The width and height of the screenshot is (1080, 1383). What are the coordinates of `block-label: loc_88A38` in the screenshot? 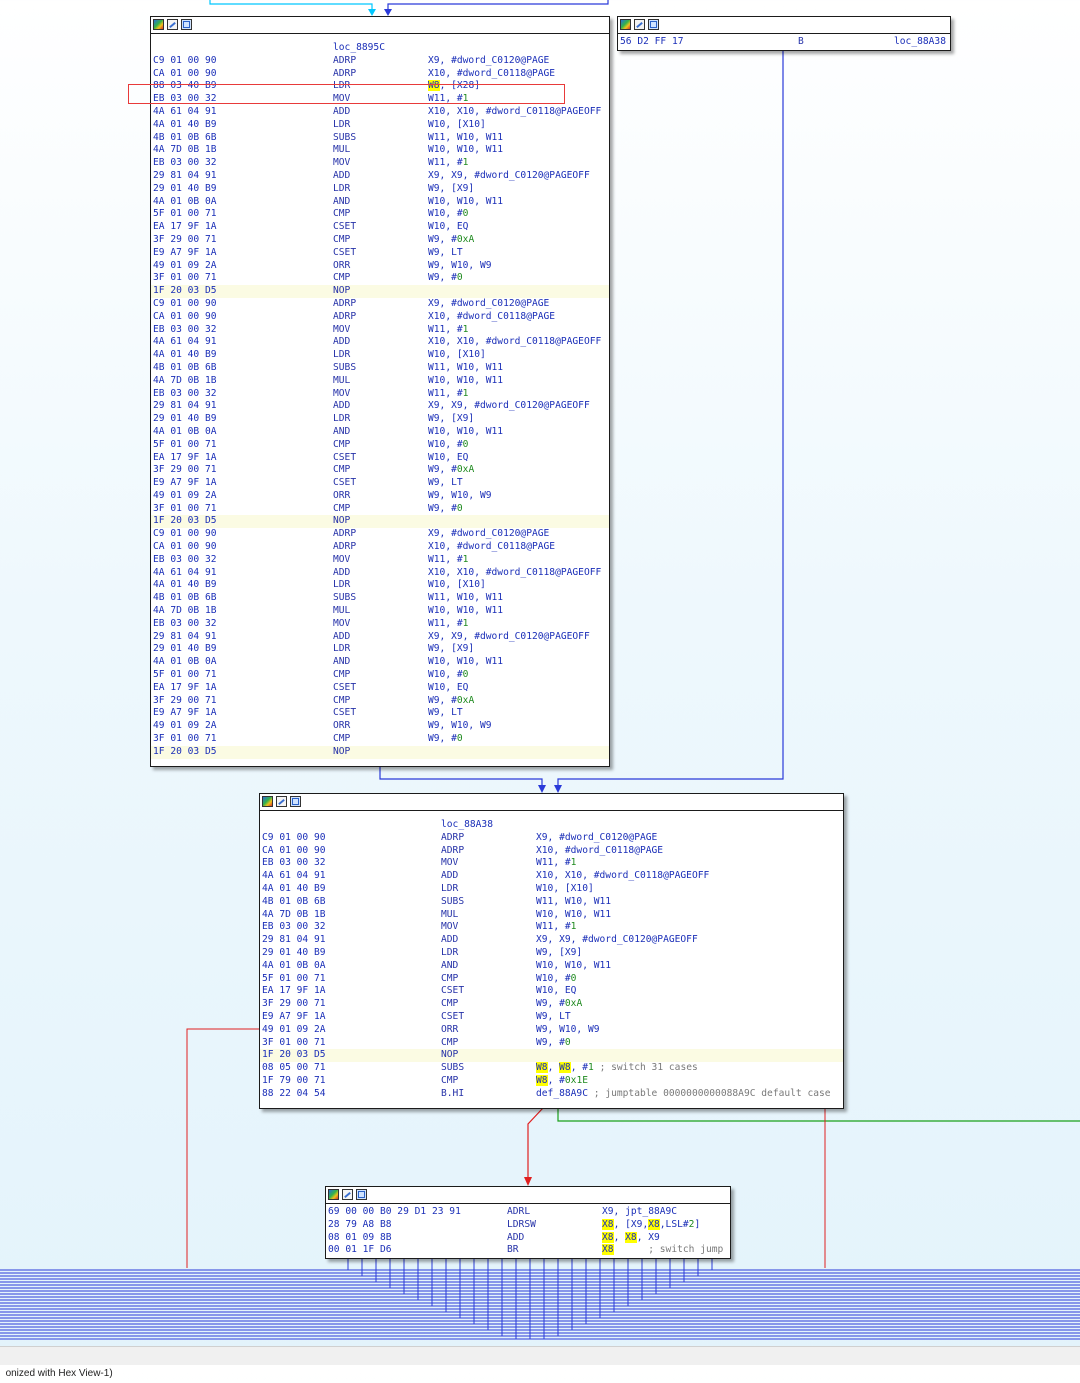 It's located at (467, 825).